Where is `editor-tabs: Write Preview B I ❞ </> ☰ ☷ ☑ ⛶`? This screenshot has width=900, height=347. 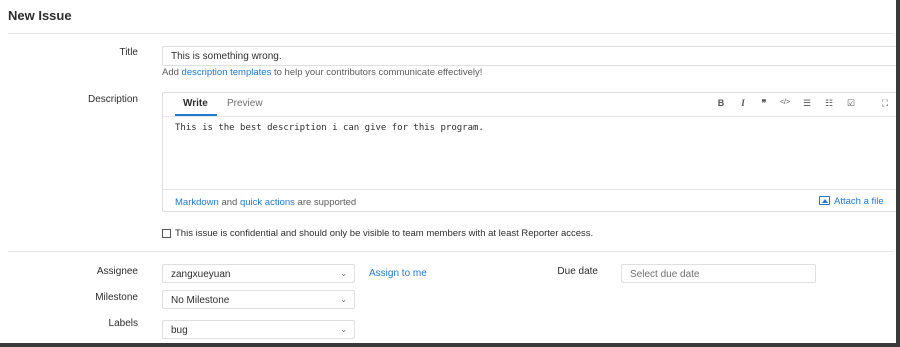
editor-tabs: Write Preview B I ❞ </> ☰ ☷ ☑ ⛶ is located at coordinates (531, 105).